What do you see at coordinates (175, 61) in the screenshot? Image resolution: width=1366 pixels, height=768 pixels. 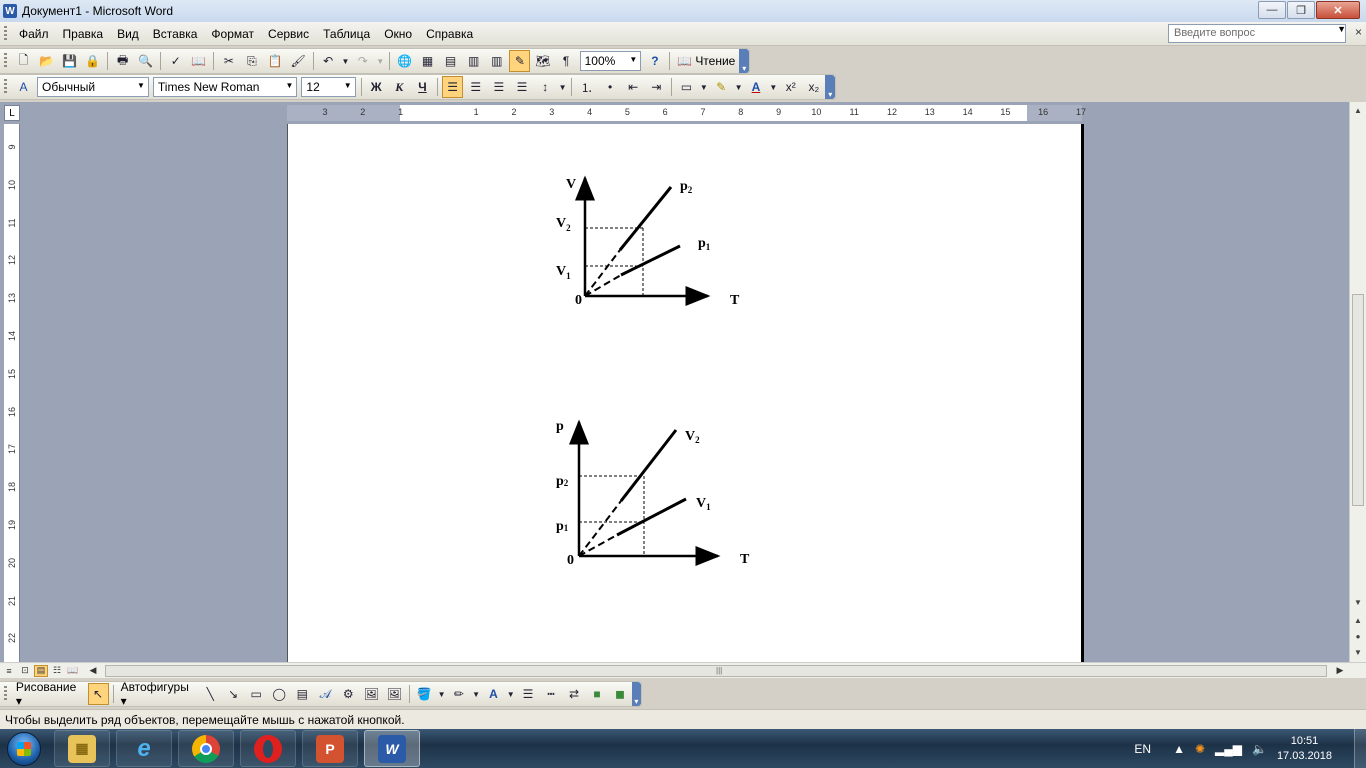 I see `spelling-icon: ✓` at bounding box center [175, 61].